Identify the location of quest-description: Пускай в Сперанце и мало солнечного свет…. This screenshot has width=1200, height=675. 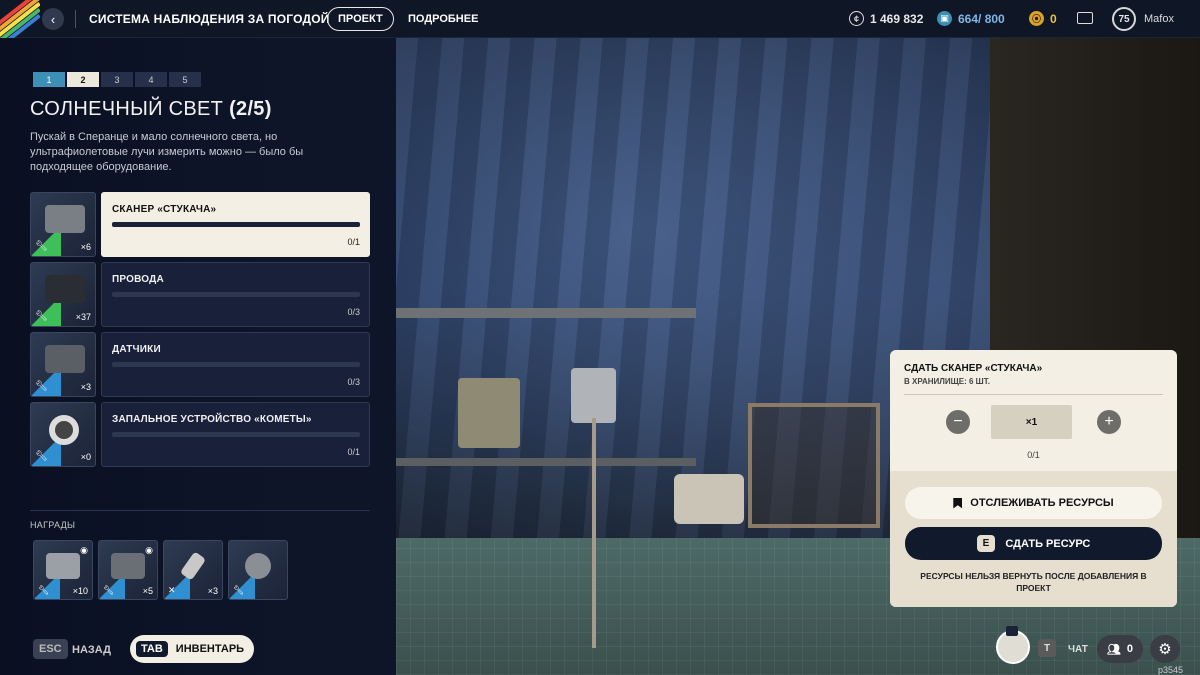
(167, 152).